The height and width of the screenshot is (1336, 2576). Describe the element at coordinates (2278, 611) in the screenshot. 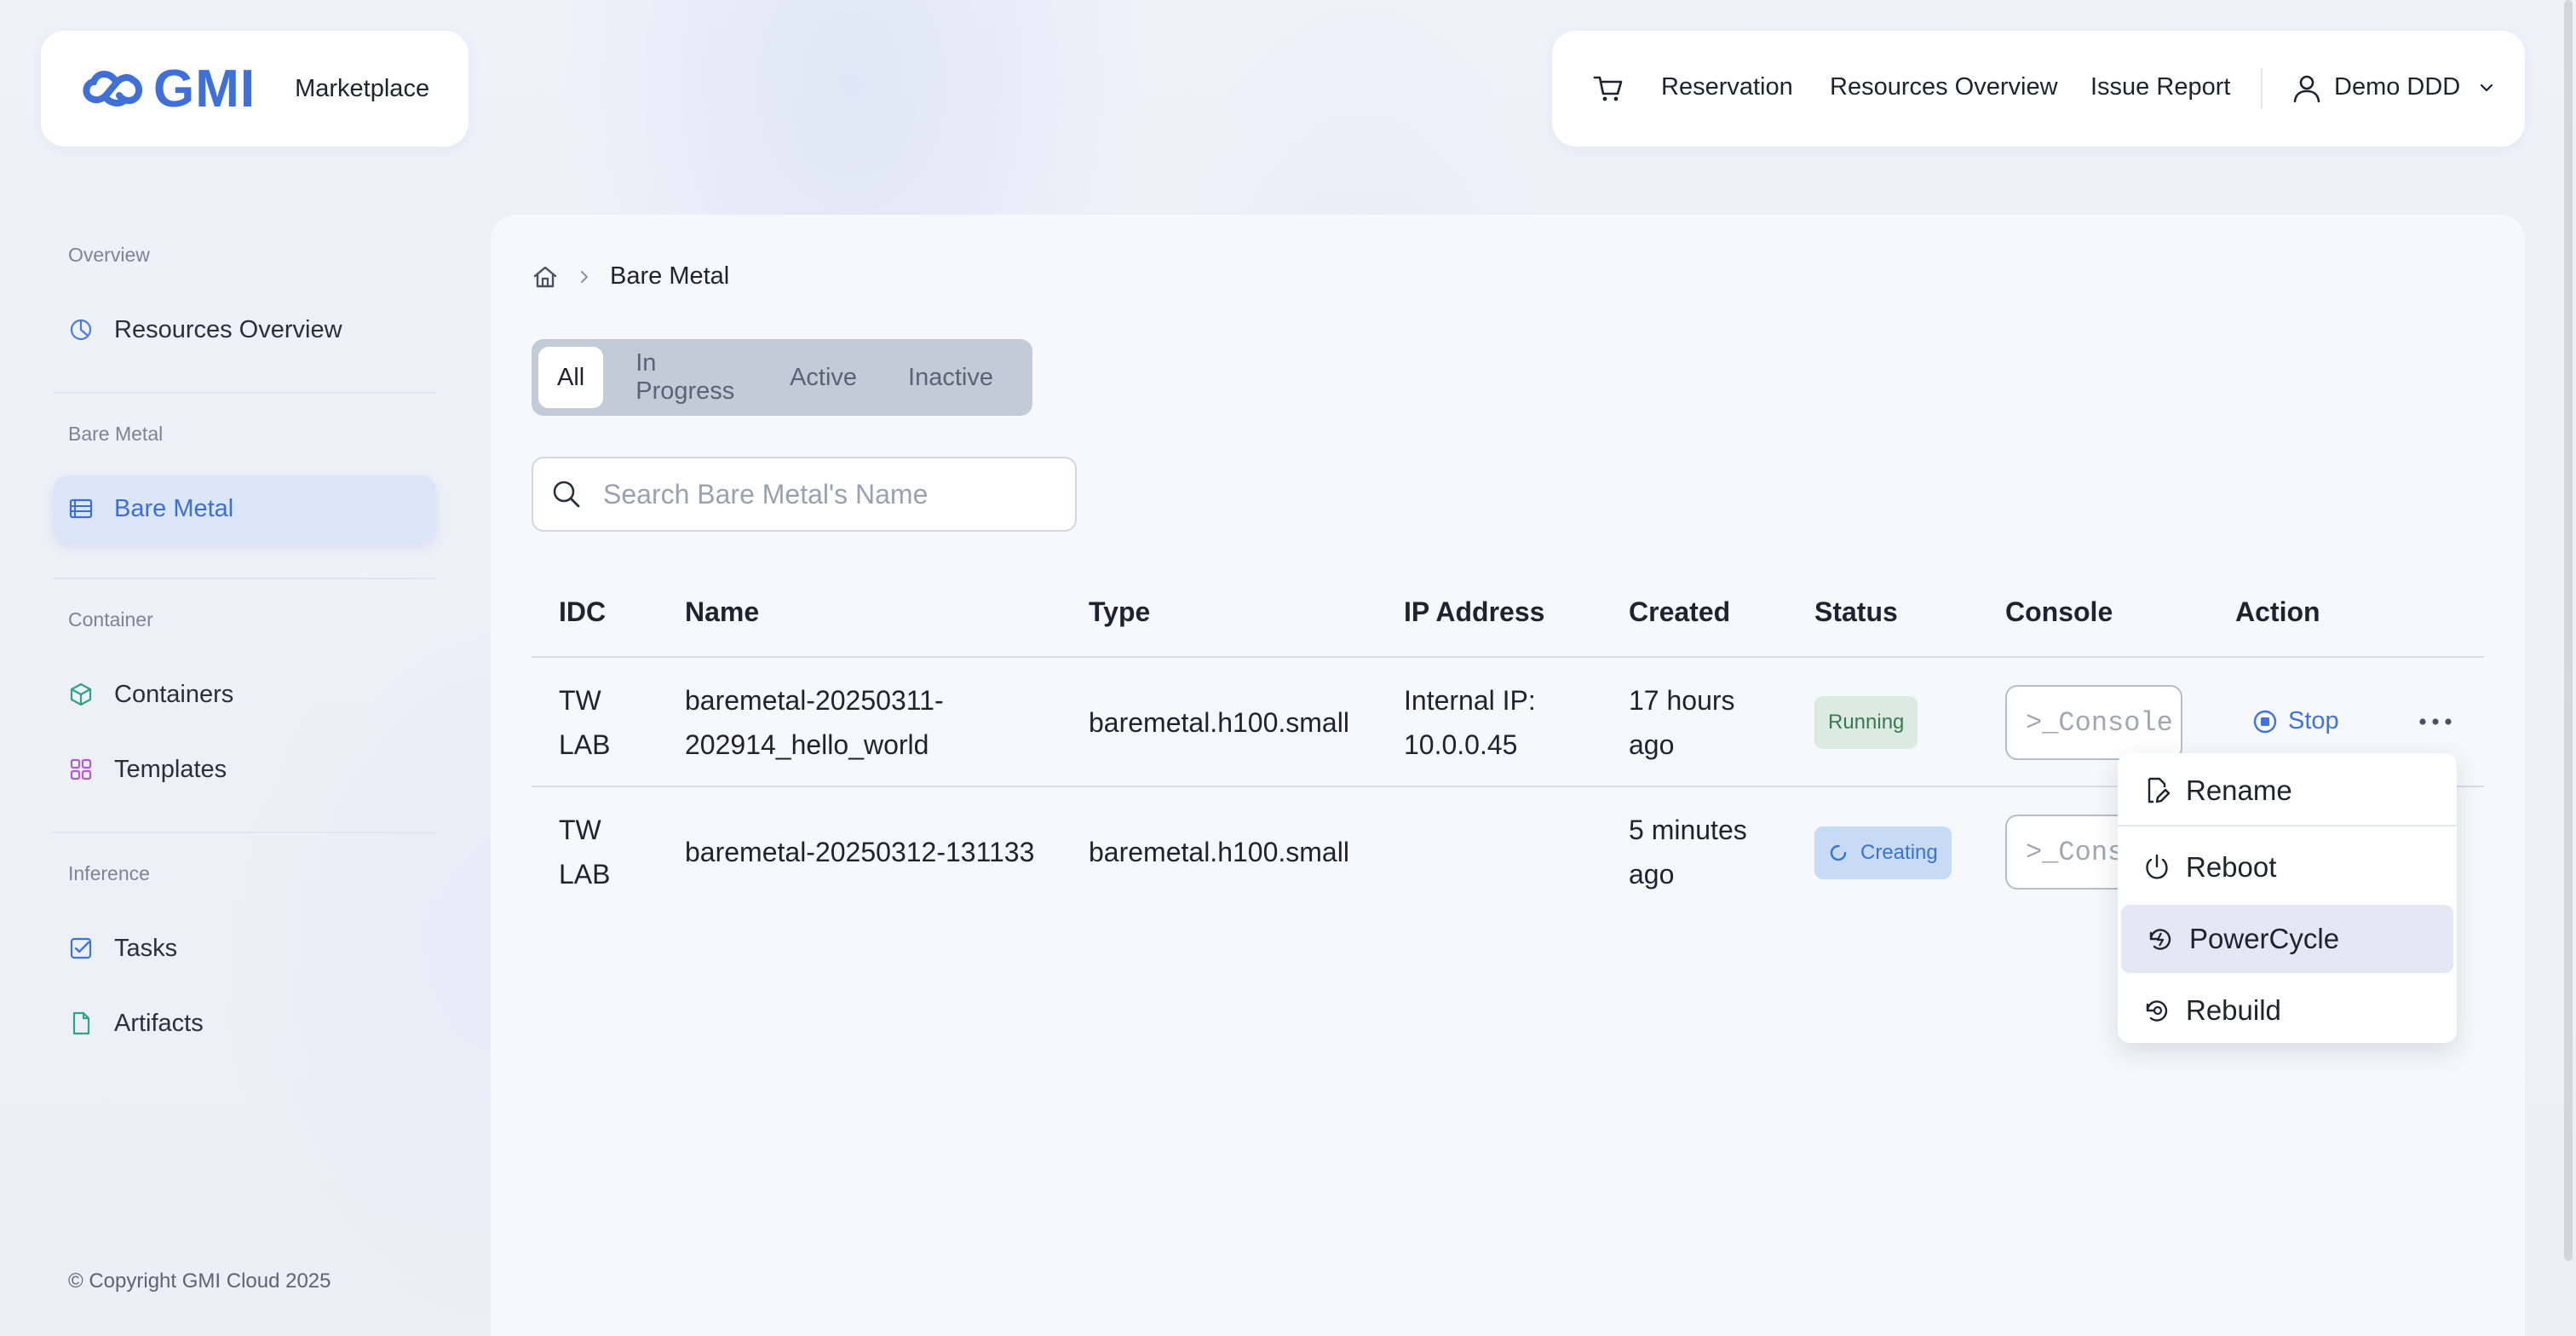

I see `column-header-action: Action` at that location.